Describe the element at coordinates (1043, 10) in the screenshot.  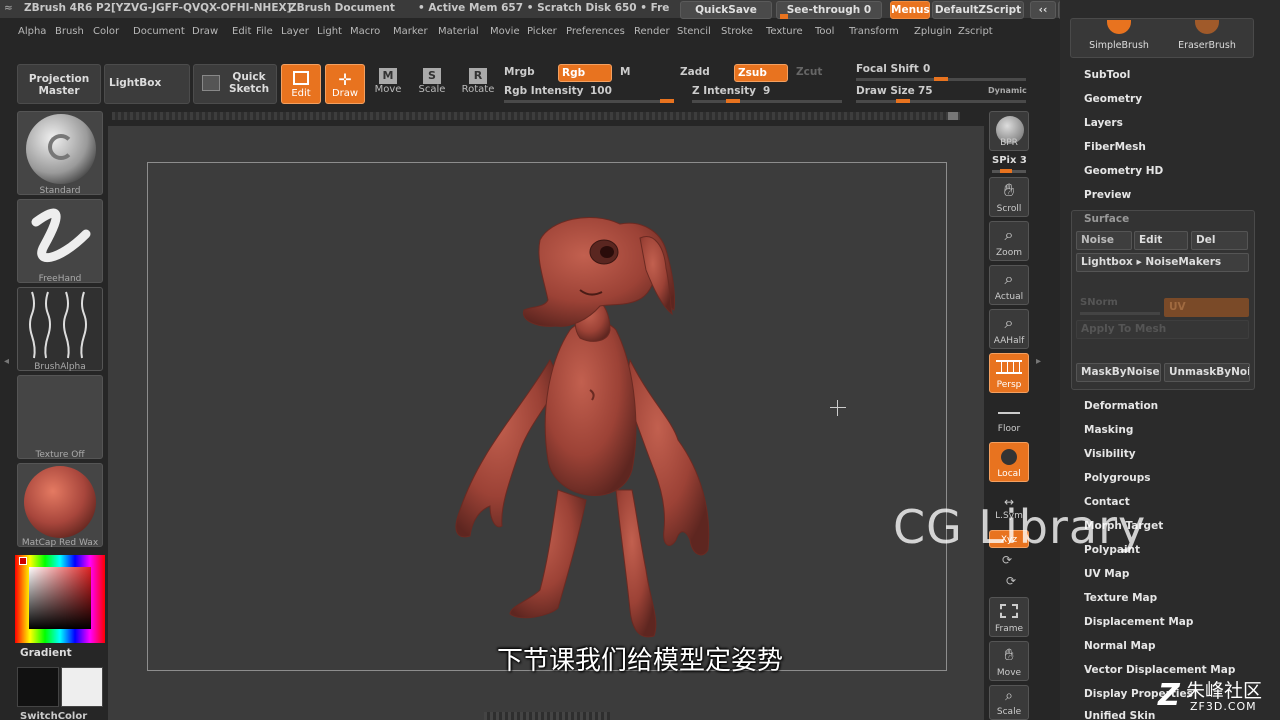
I see `layout-prev-icon: ‹‹` at that location.